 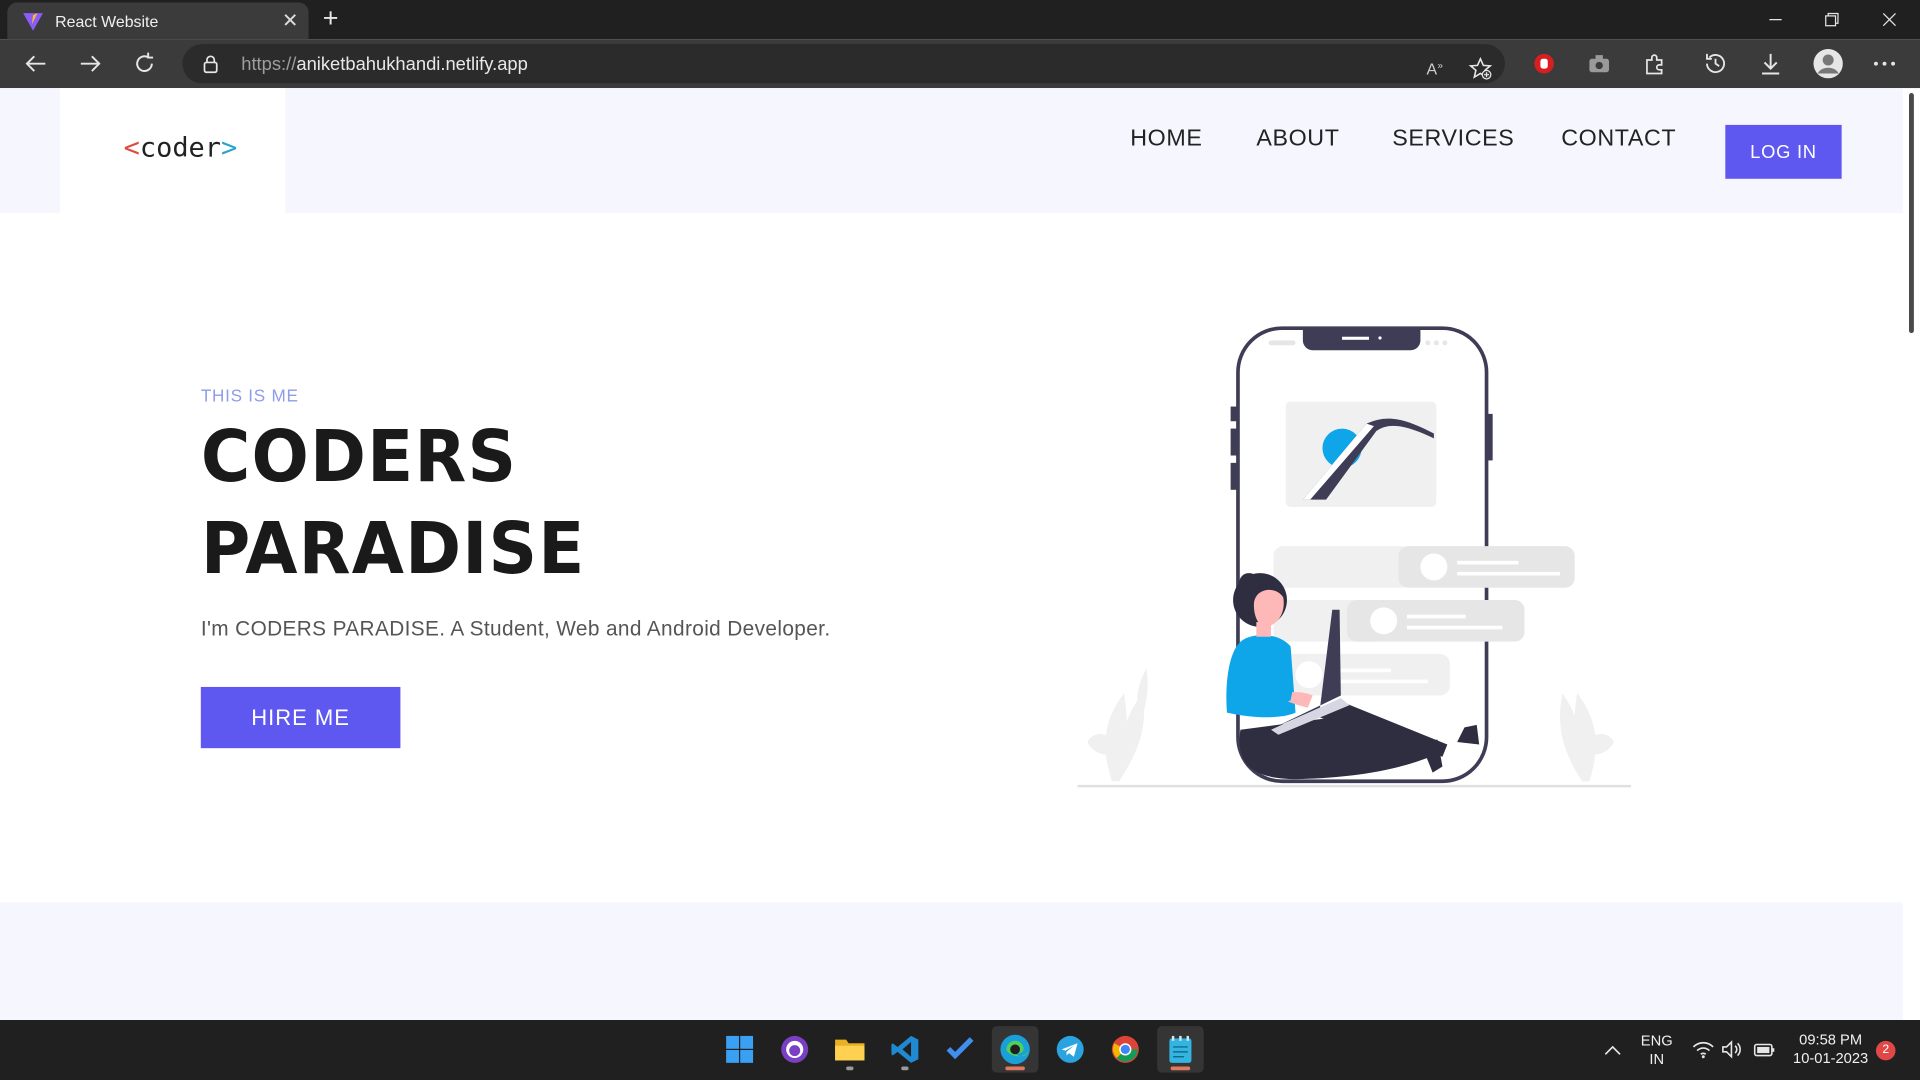 What do you see at coordinates (850, 1049) in the screenshot?
I see `file-explorer-icon` at bounding box center [850, 1049].